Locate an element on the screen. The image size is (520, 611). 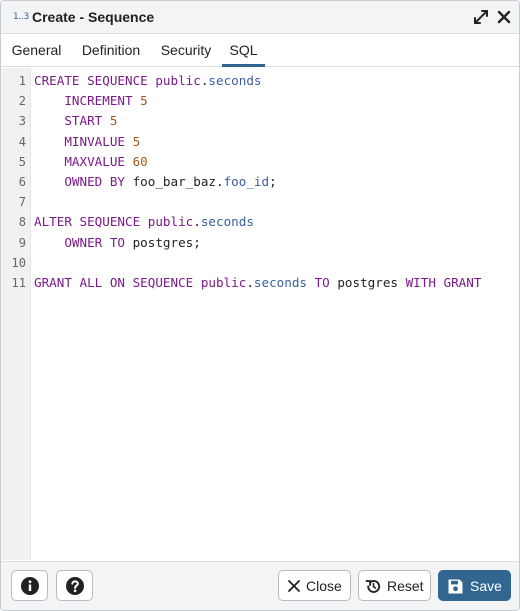
close-x-icon is located at coordinates (294, 586).